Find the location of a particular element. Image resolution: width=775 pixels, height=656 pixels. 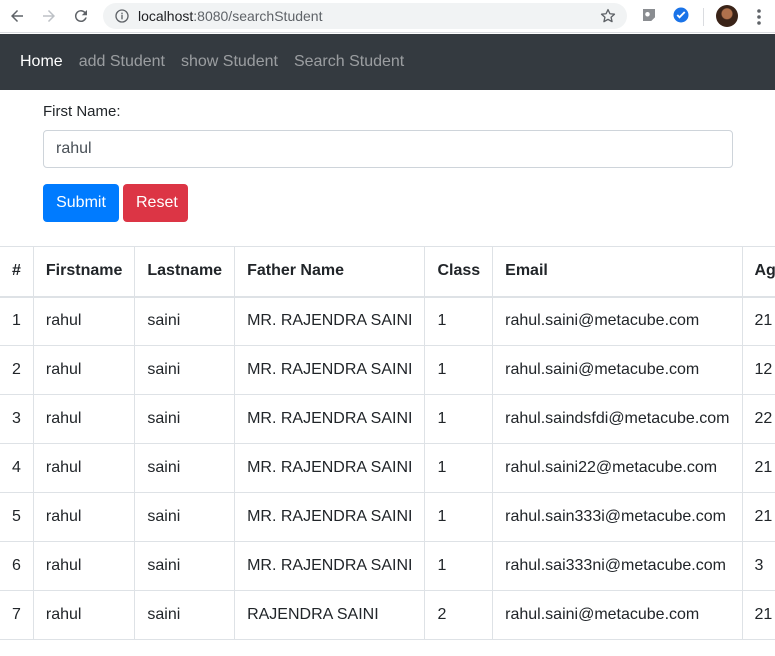

browser-toolbar: localhost:8080/searchStudent is located at coordinates (387, 16).